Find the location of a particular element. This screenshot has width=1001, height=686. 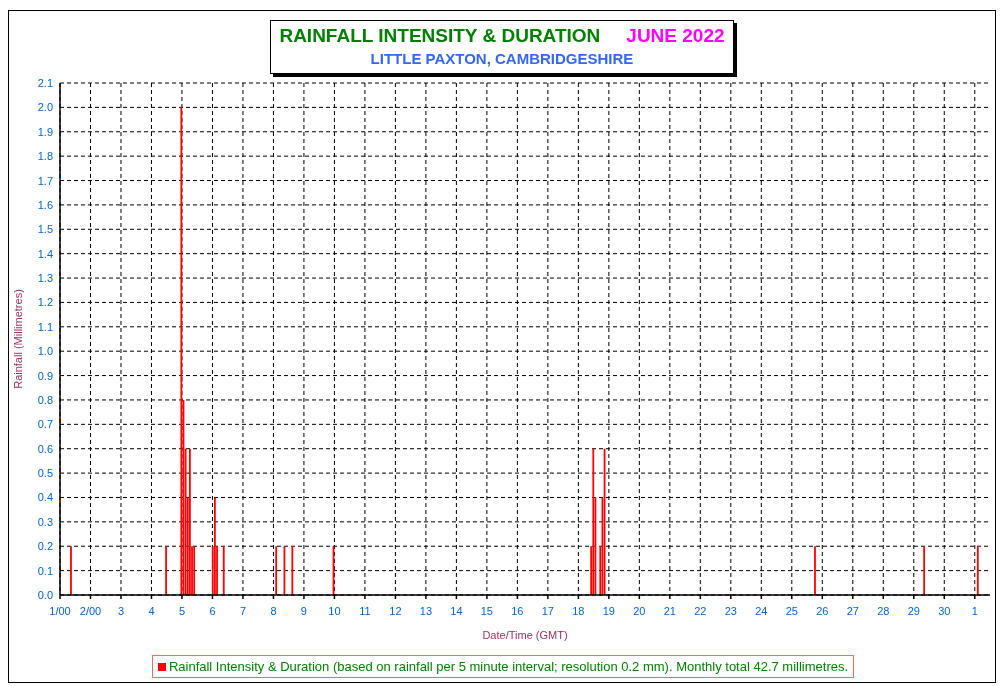

y-tick-label: 2.1 is located at coordinates (45, 83).